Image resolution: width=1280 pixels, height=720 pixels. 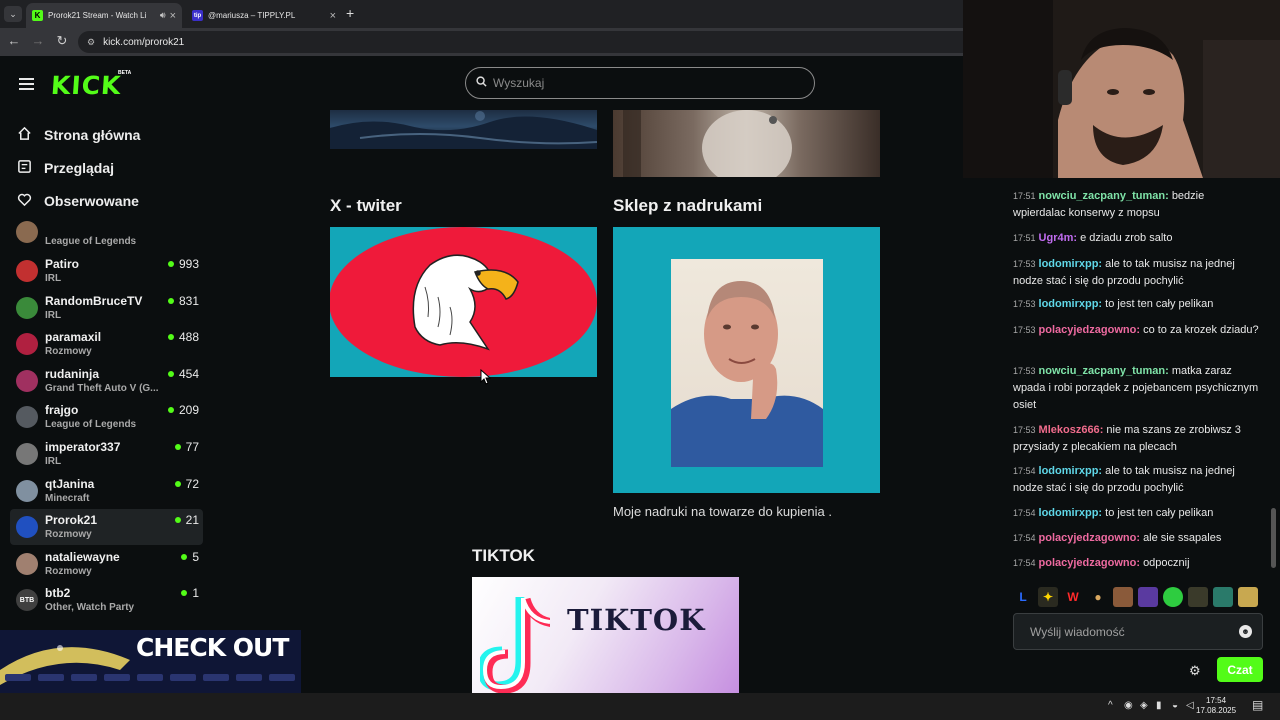 What do you see at coordinates (1273, 538) in the screenshot?
I see `chat-scrollbar` at bounding box center [1273, 538].